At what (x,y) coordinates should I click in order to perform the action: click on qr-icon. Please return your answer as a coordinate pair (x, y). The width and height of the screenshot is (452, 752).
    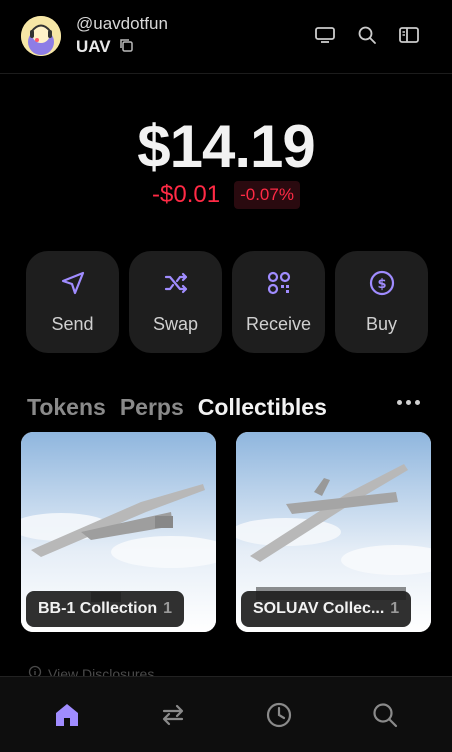
    Looking at the image, I should click on (279, 285).